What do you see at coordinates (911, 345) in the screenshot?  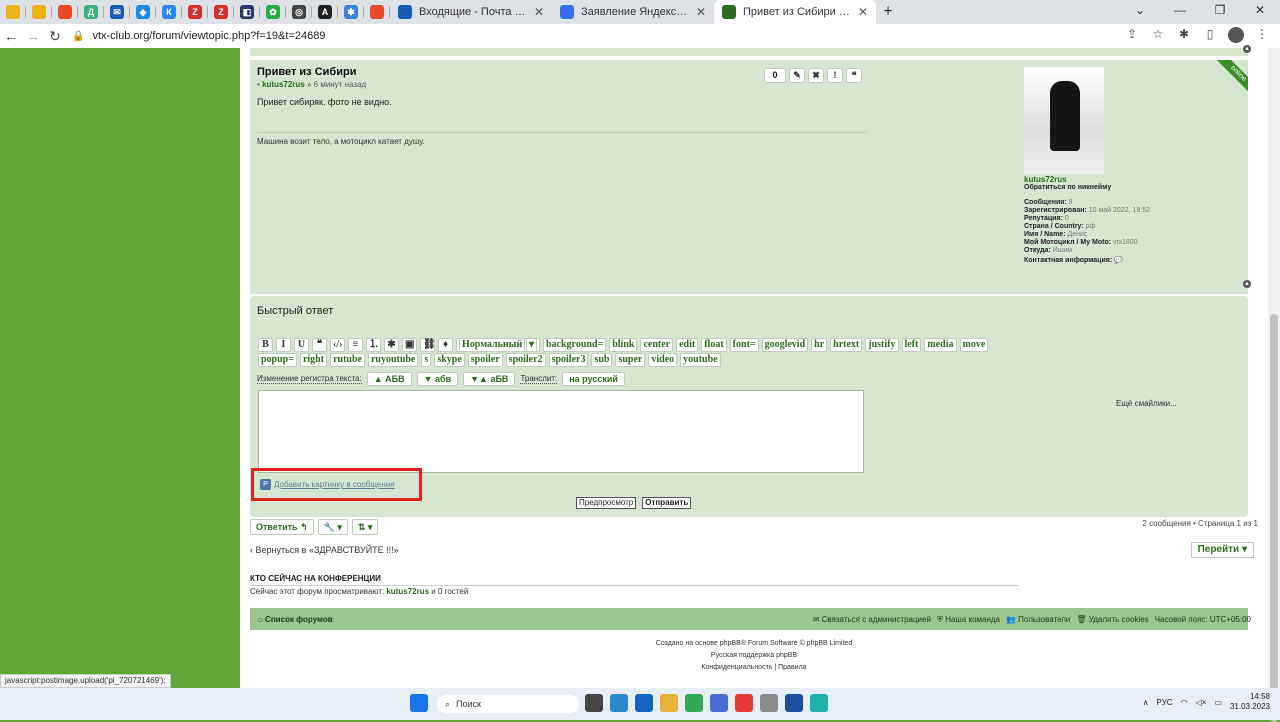 I see `bbcode-left-button: left` at bounding box center [911, 345].